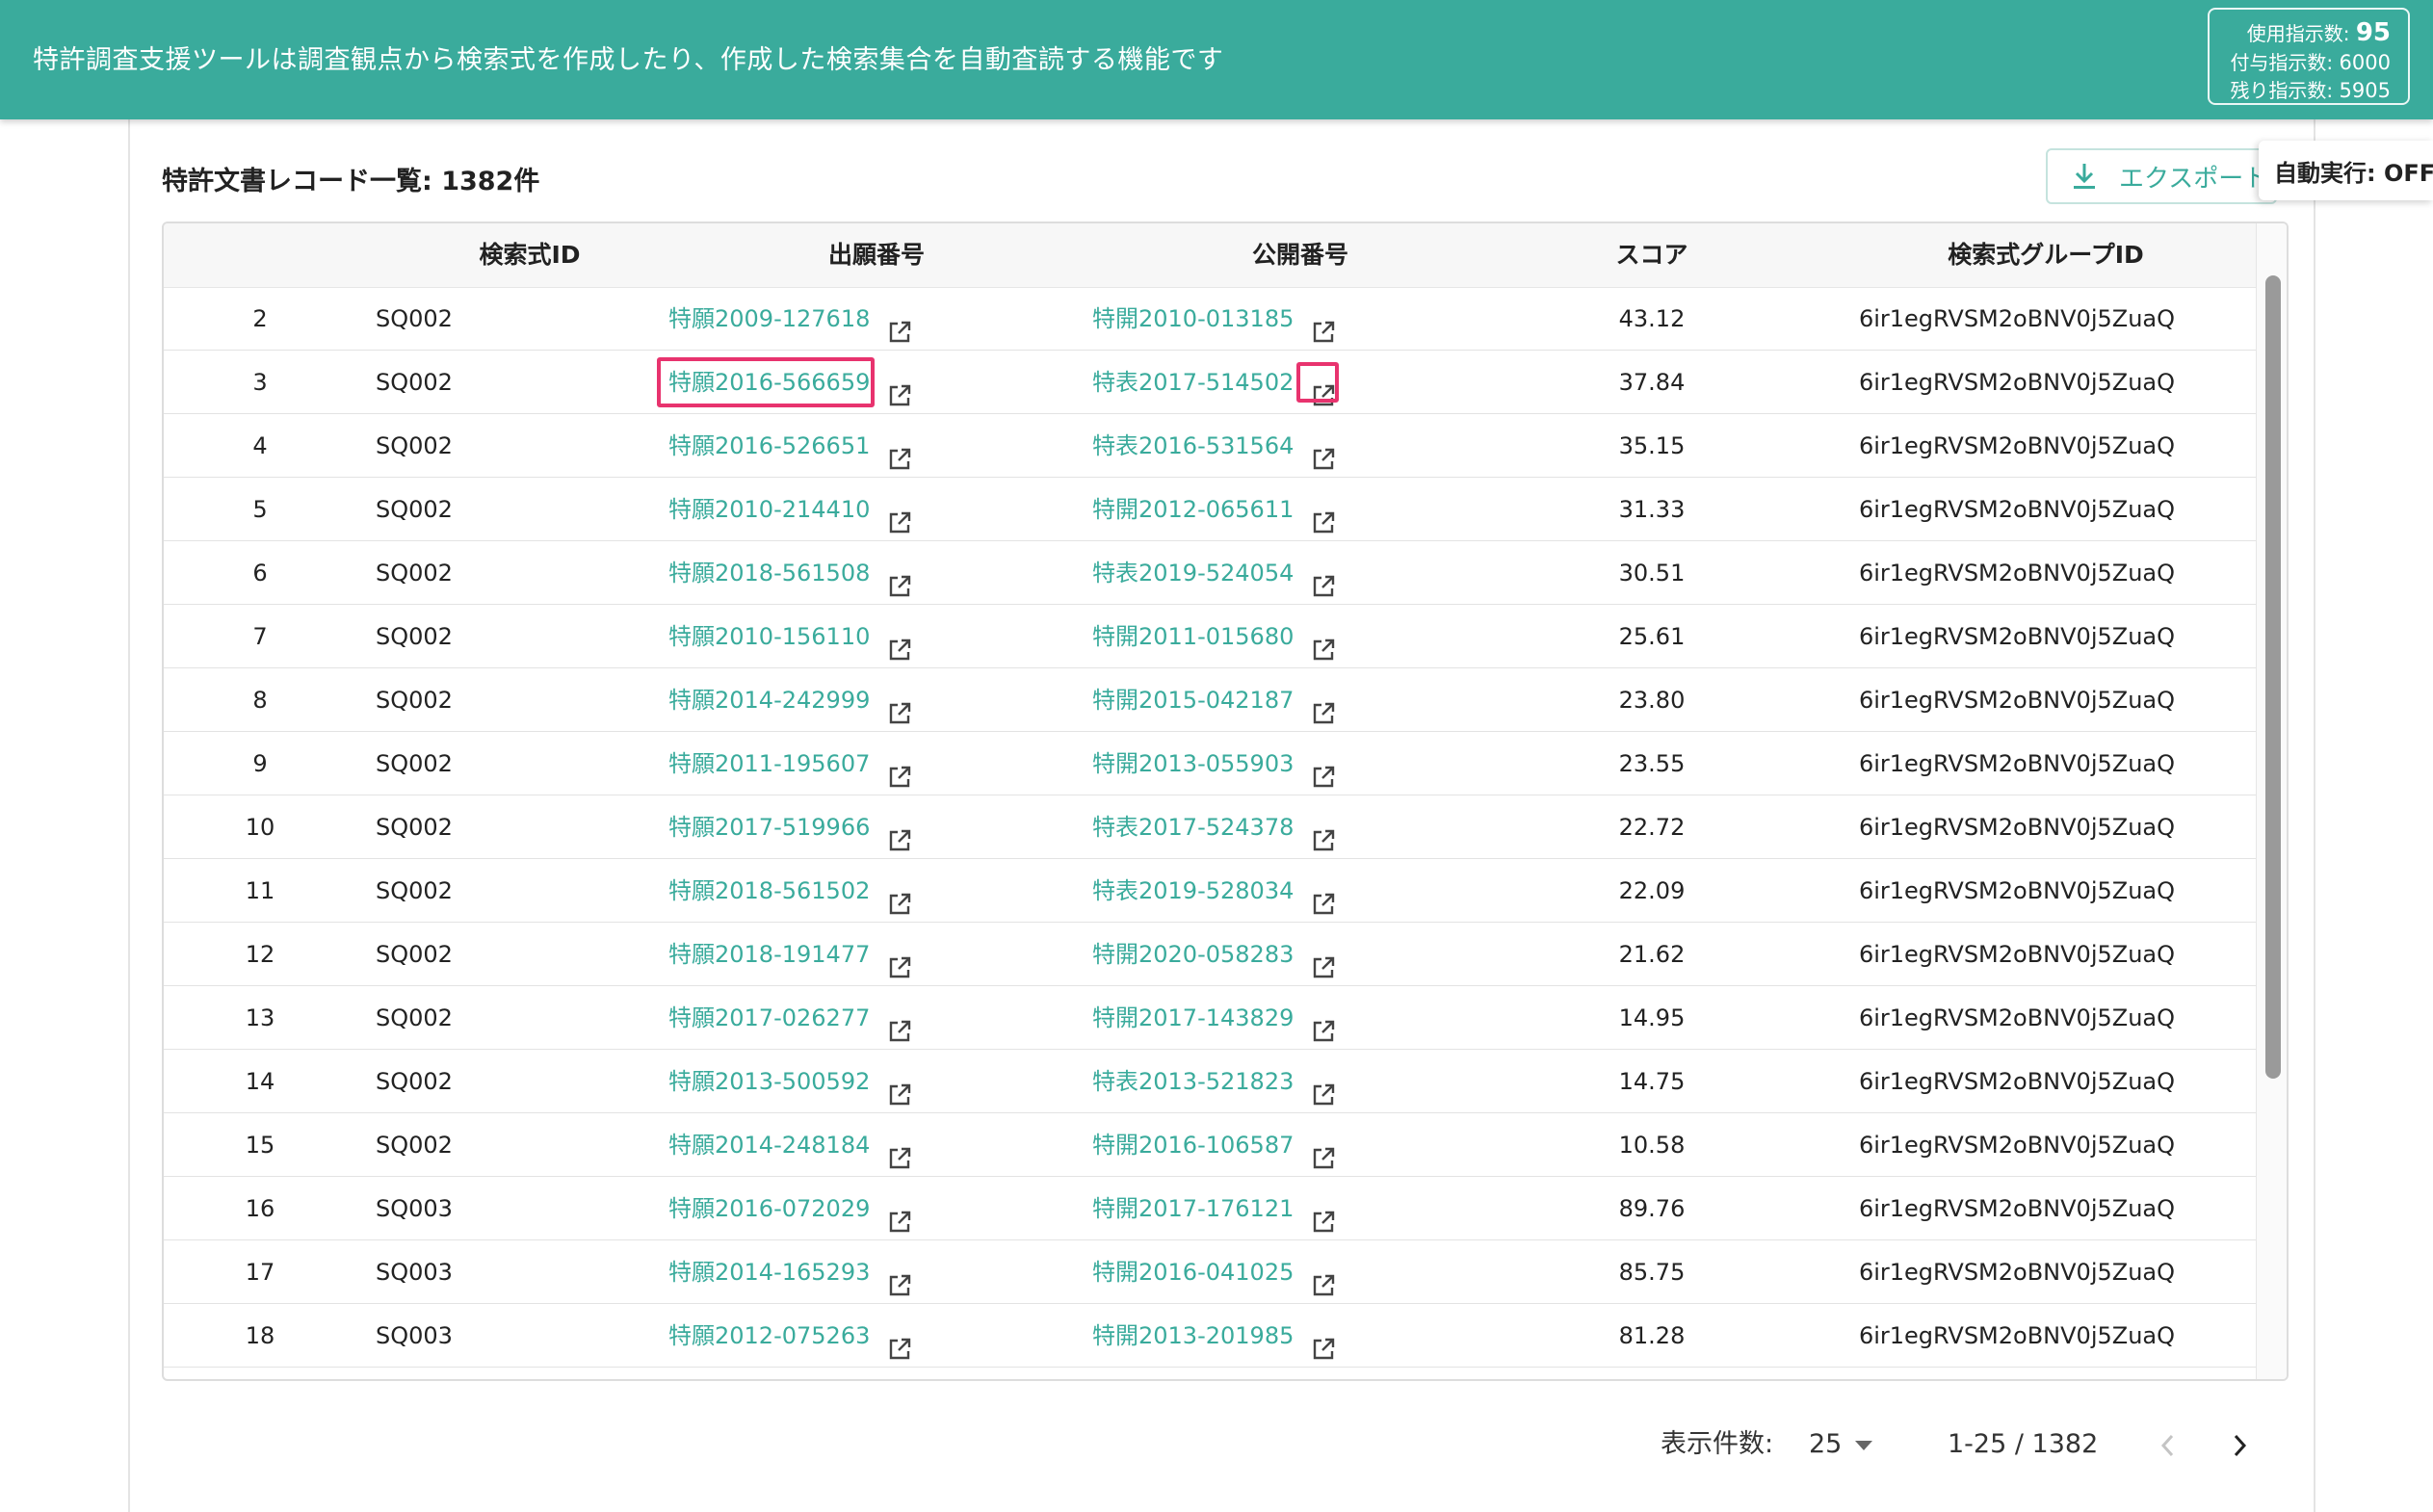 Image resolution: width=2433 pixels, height=1512 pixels. Describe the element at coordinates (2300, 91) in the screenshot. I see `usage-remaining: 残り指示数: 5905` at that location.